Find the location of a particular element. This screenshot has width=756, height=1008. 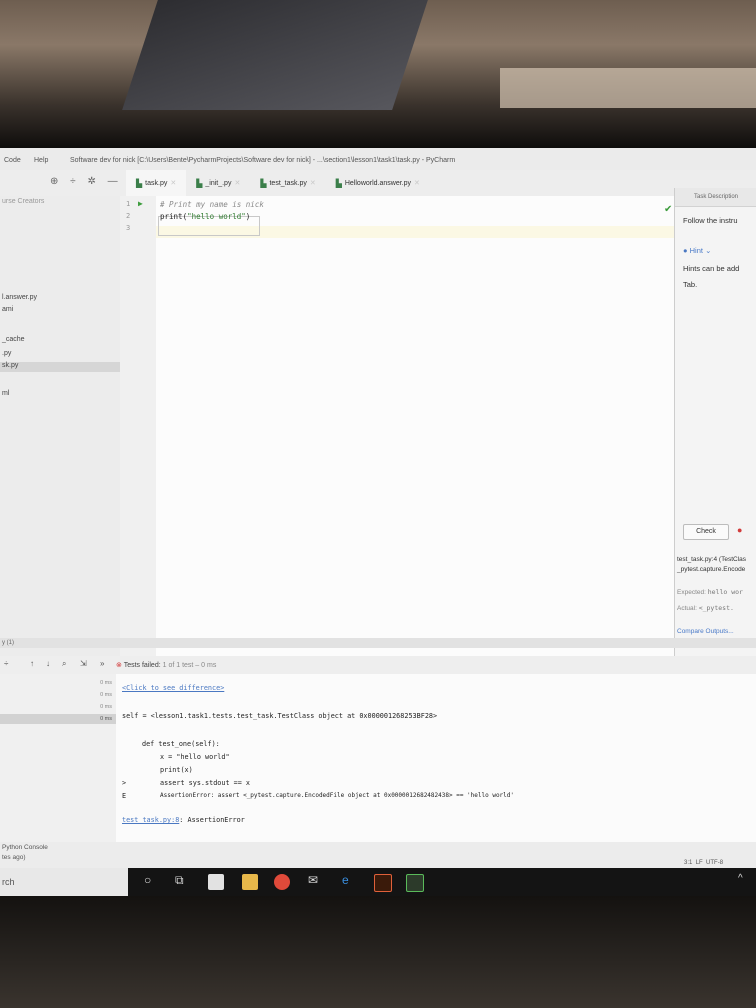

line-number: 1 is located at coordinates (128, 204).